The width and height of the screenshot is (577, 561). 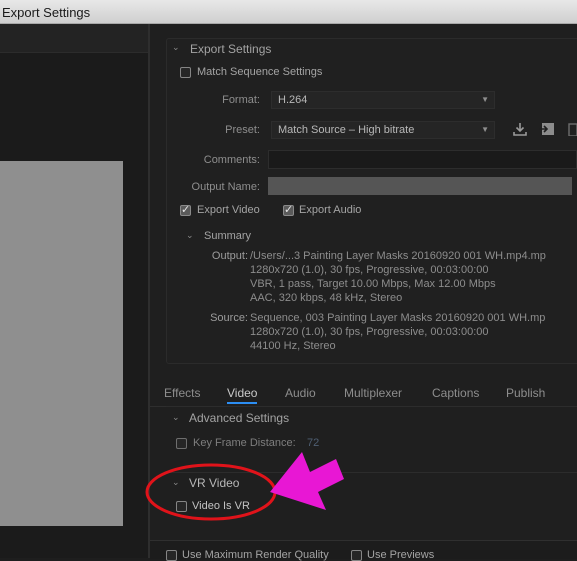 What do you see at coordinates (307, 481) in the screenshot?
I see `arrow-annotation-icon` at bounding box center [307, 481].